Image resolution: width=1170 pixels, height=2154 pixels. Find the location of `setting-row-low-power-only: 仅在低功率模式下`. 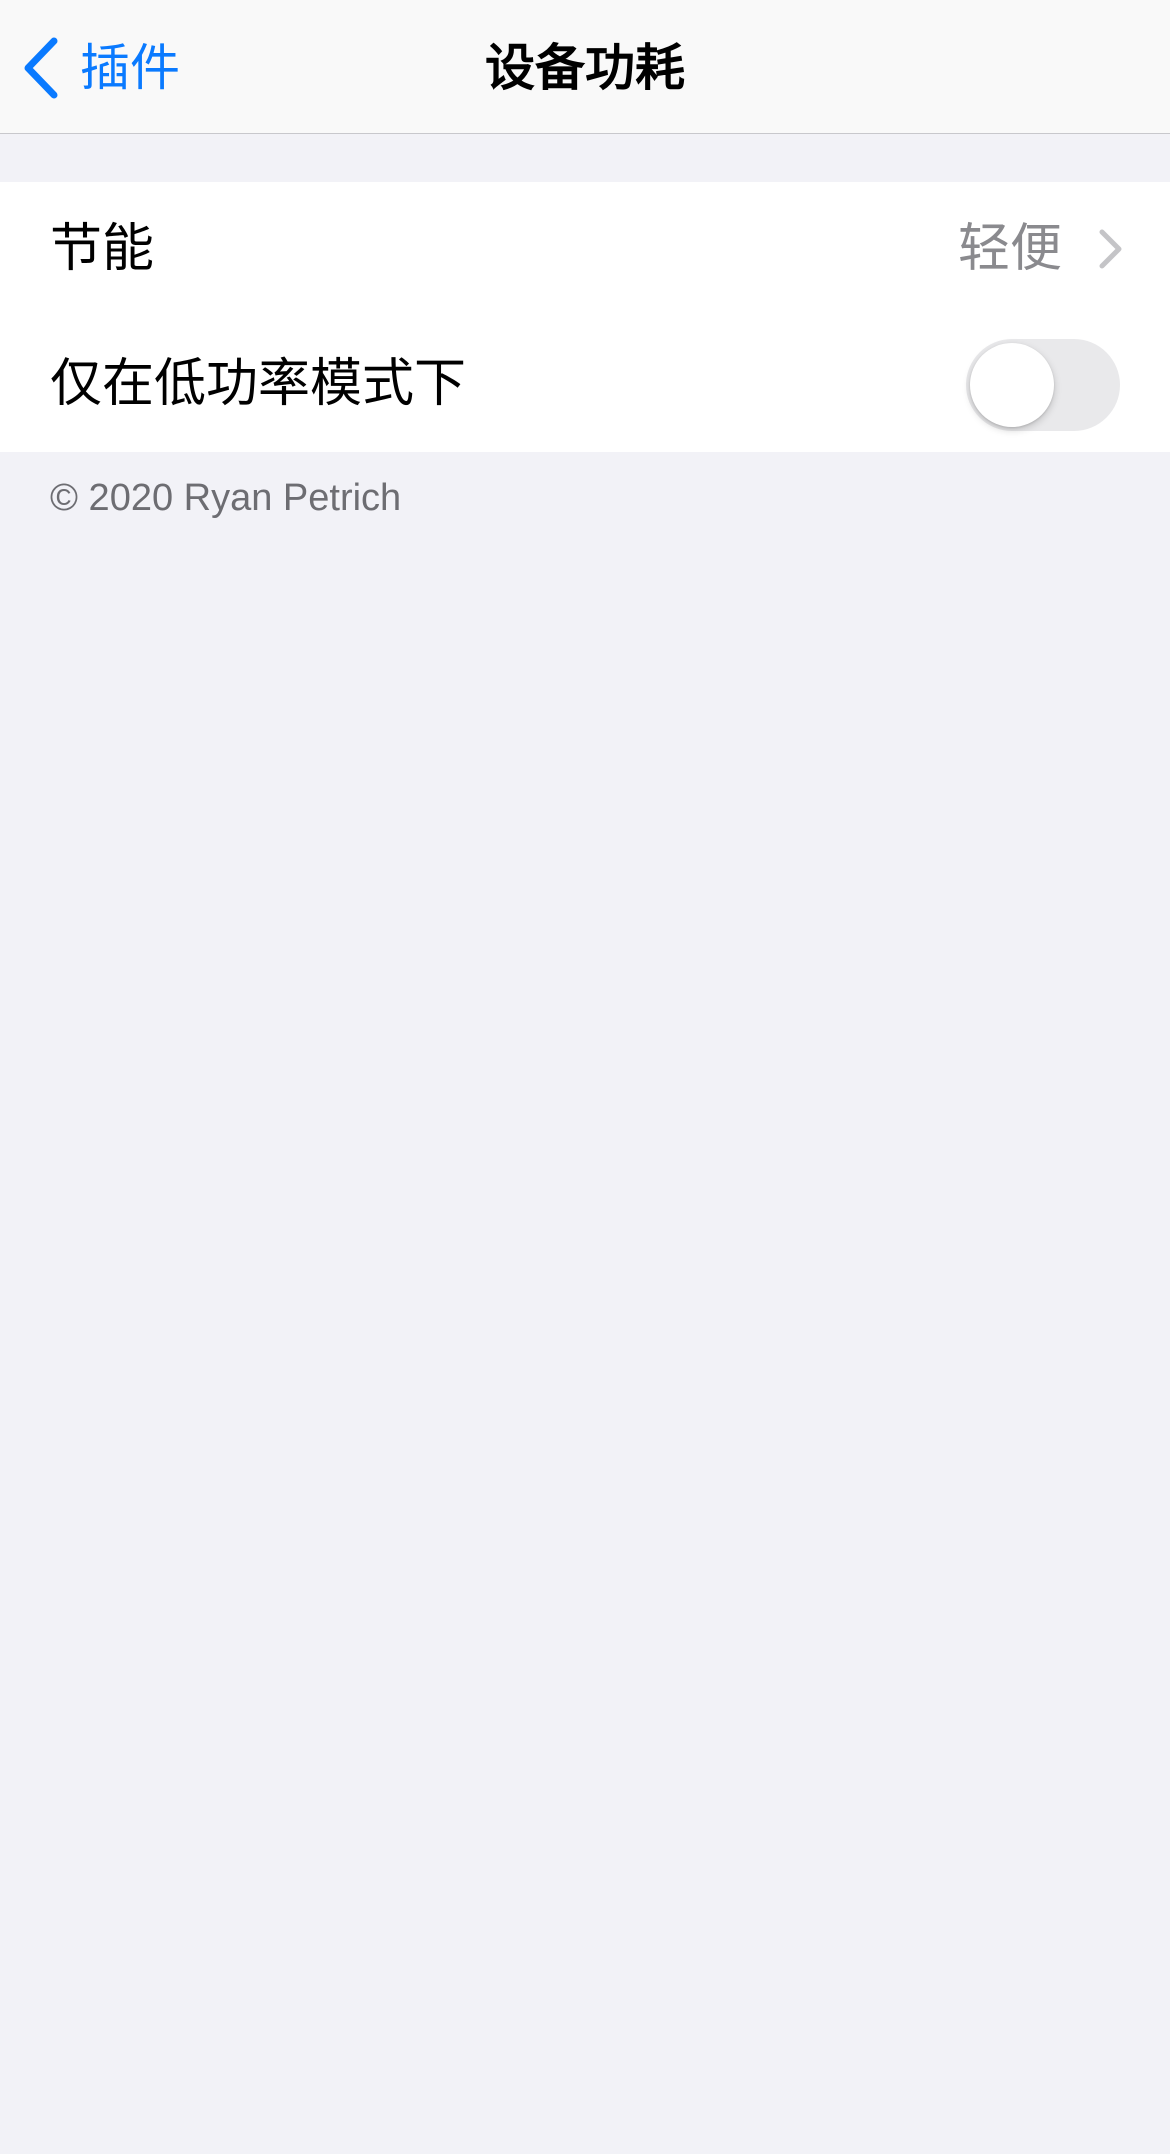

setting-row-low-power-only: 仅在低功率模式下 is located at coordinates (585, 384).